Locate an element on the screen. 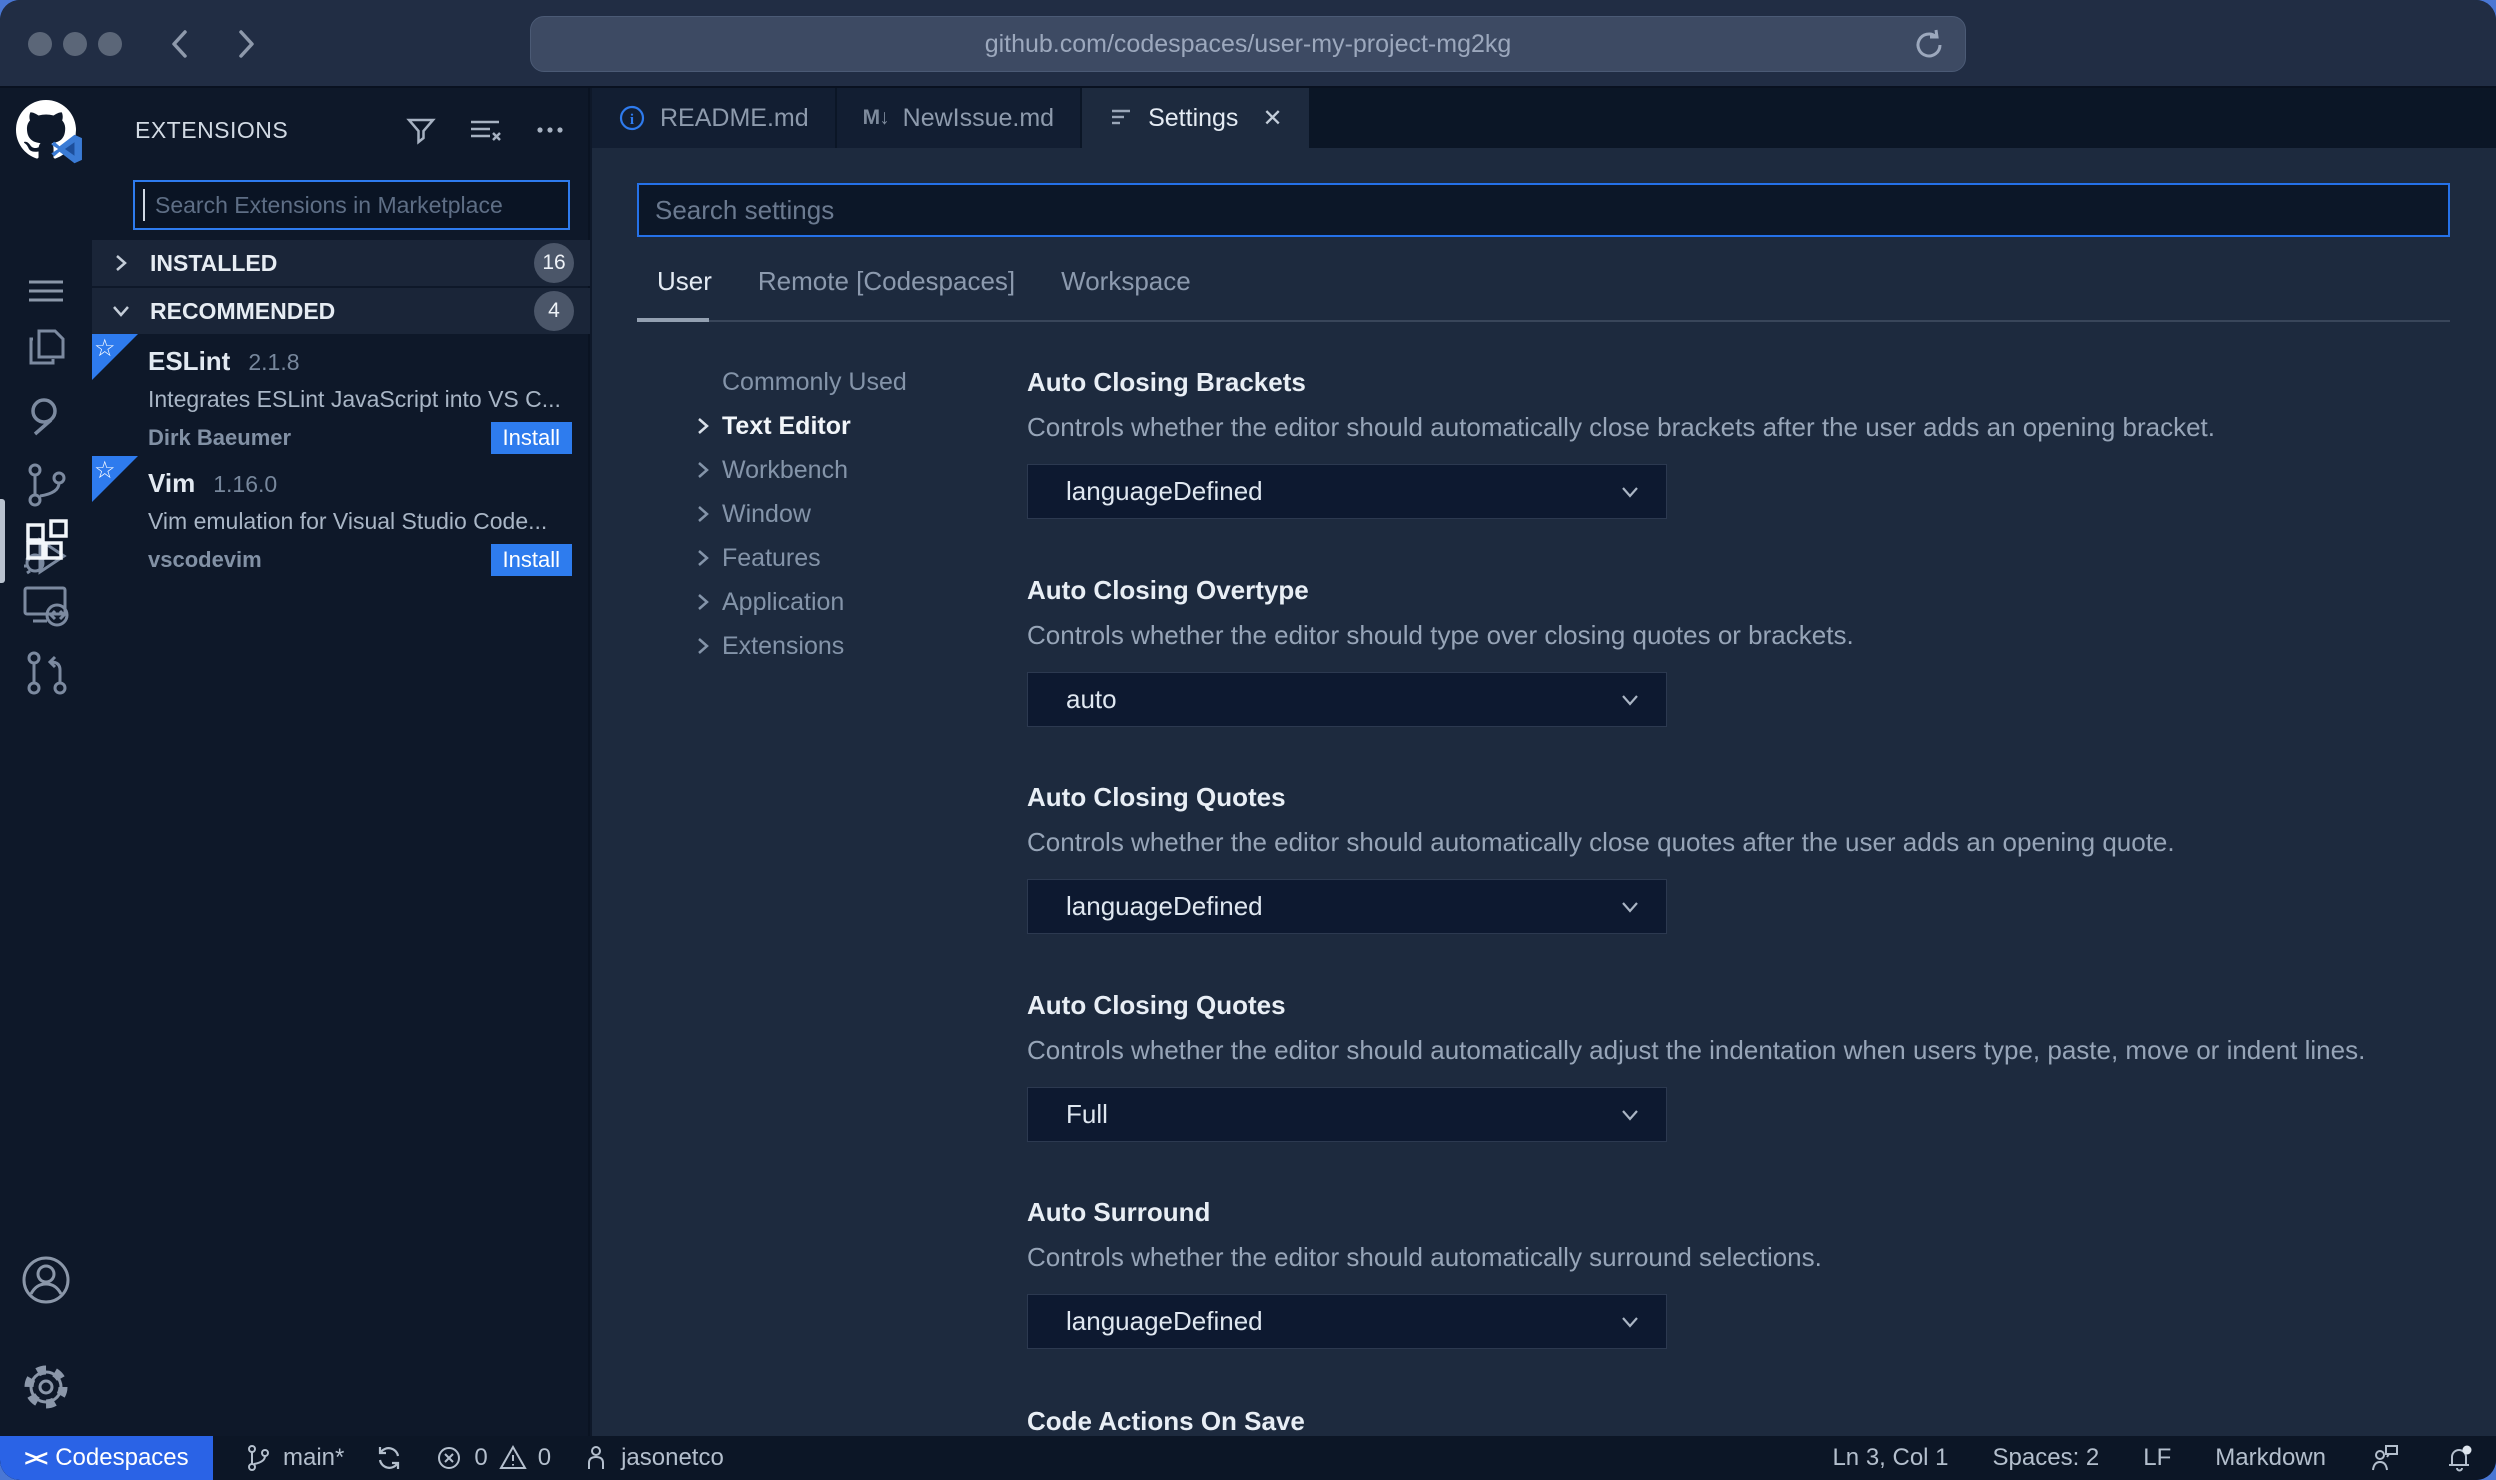 Image resolution: width=2496 pixels, height=1480 pixels. back-icon is located at coordinates (180, 44).